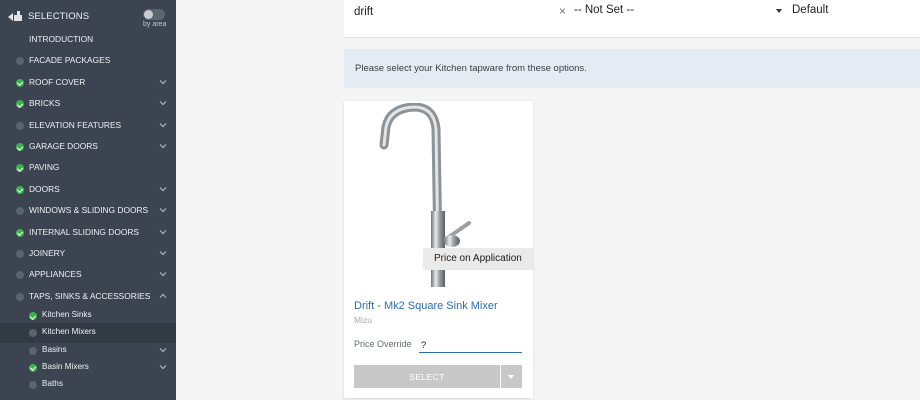 The height and width of the screenshot is (400, 920). Describe the element at coordinates (511, 376) in the screenshot. I see `select-dropdown-toggle` at that location.